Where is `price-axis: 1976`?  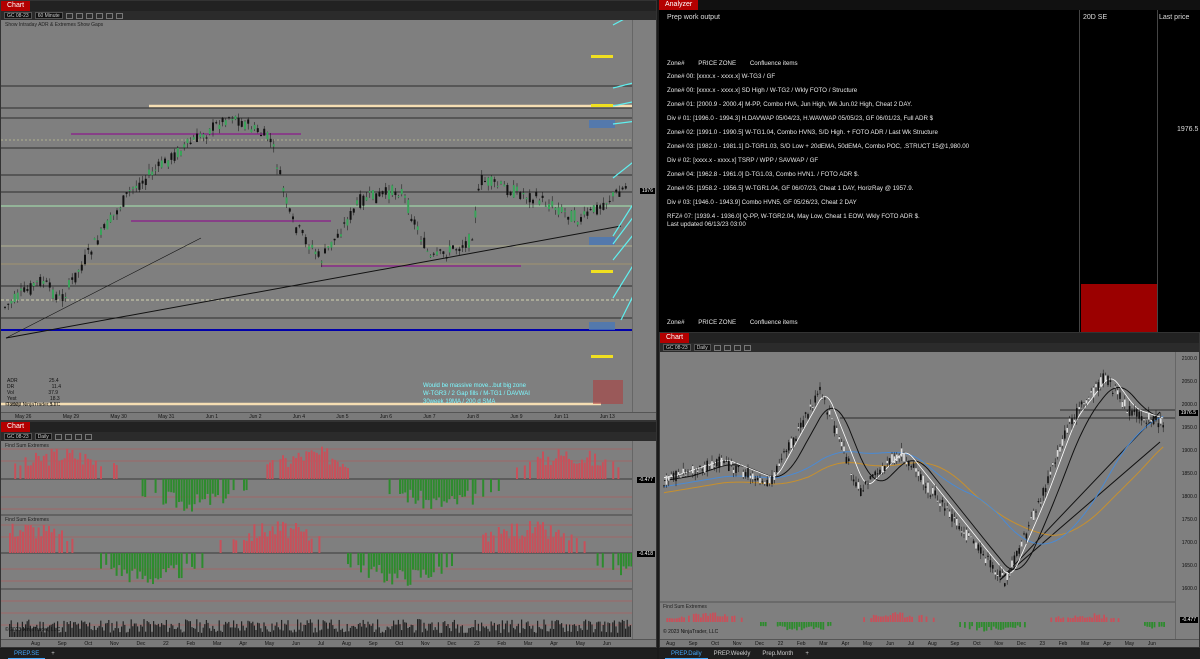
price-axis: 1976 is located at coordinates (644, 216).